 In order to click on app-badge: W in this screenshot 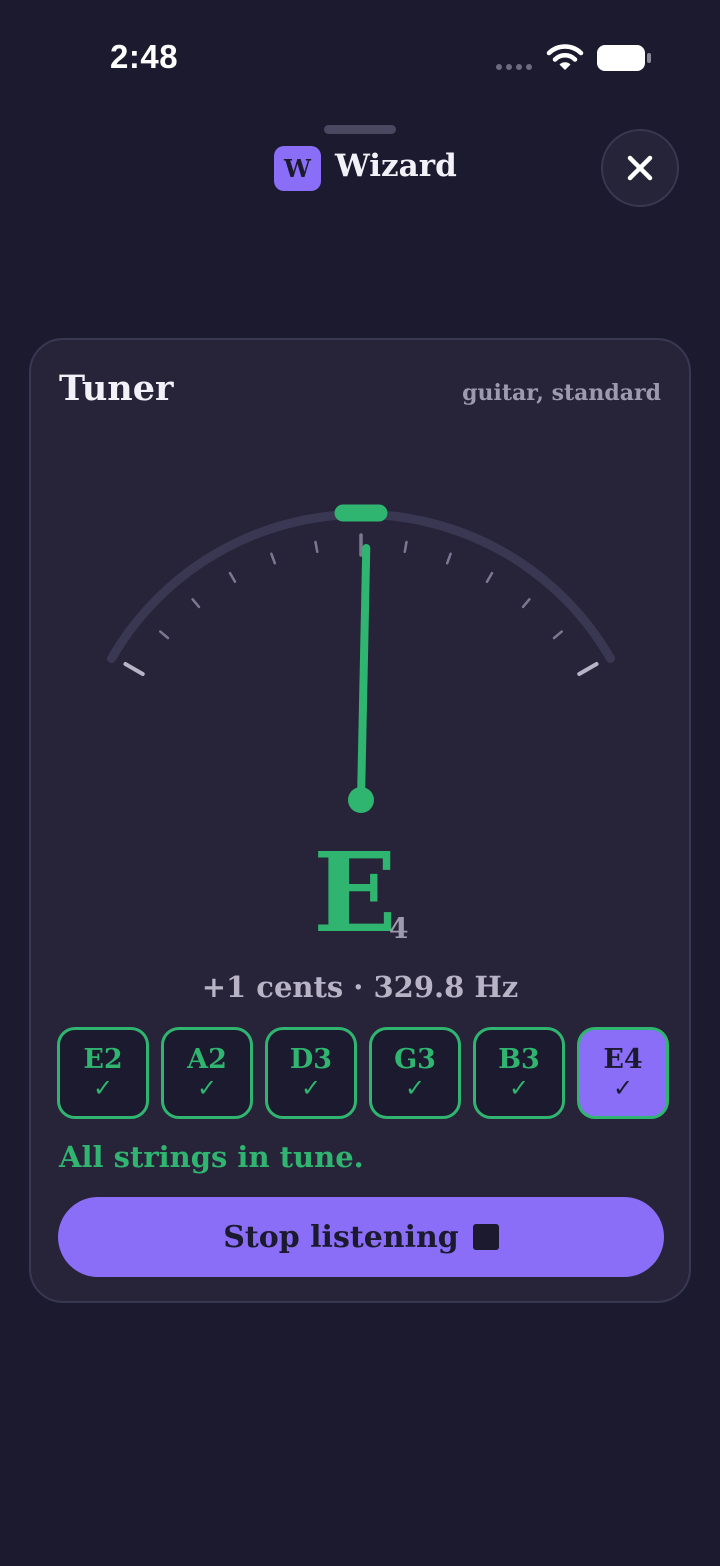, I will do `click(297, 168)`.